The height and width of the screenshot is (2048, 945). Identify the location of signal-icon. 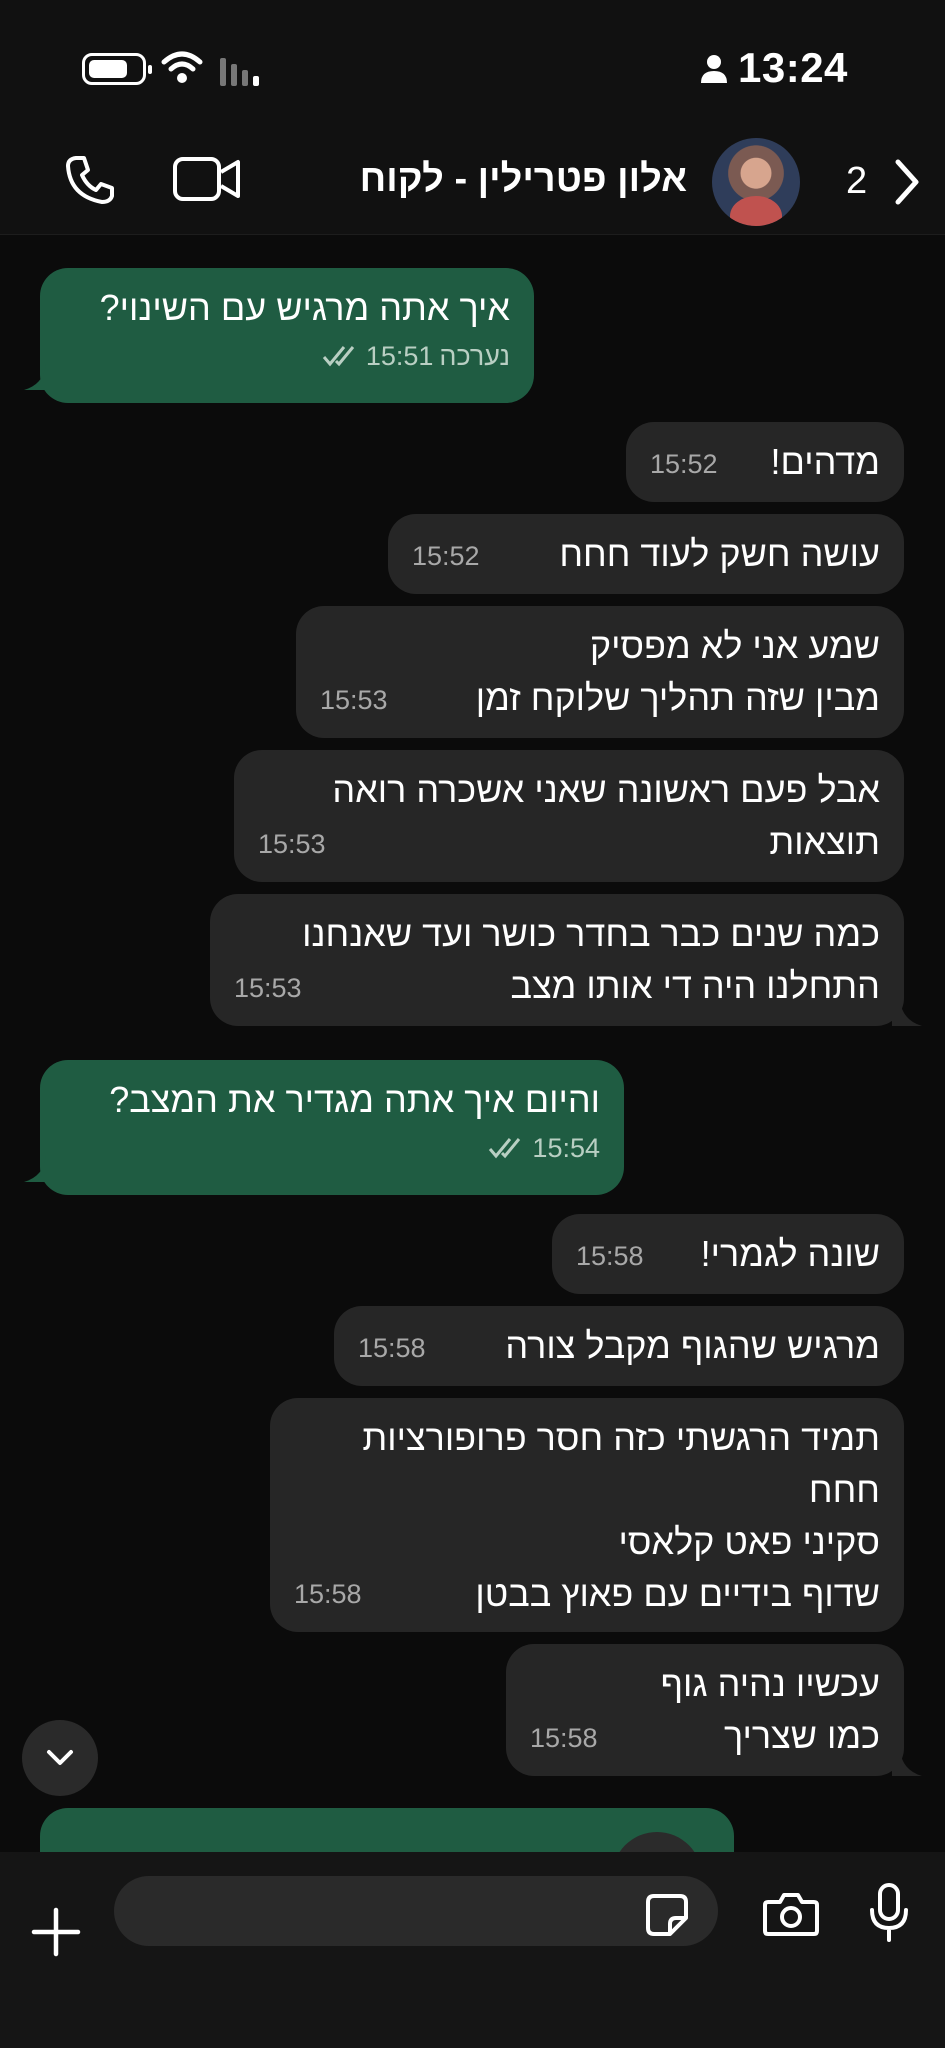
(239, 71).